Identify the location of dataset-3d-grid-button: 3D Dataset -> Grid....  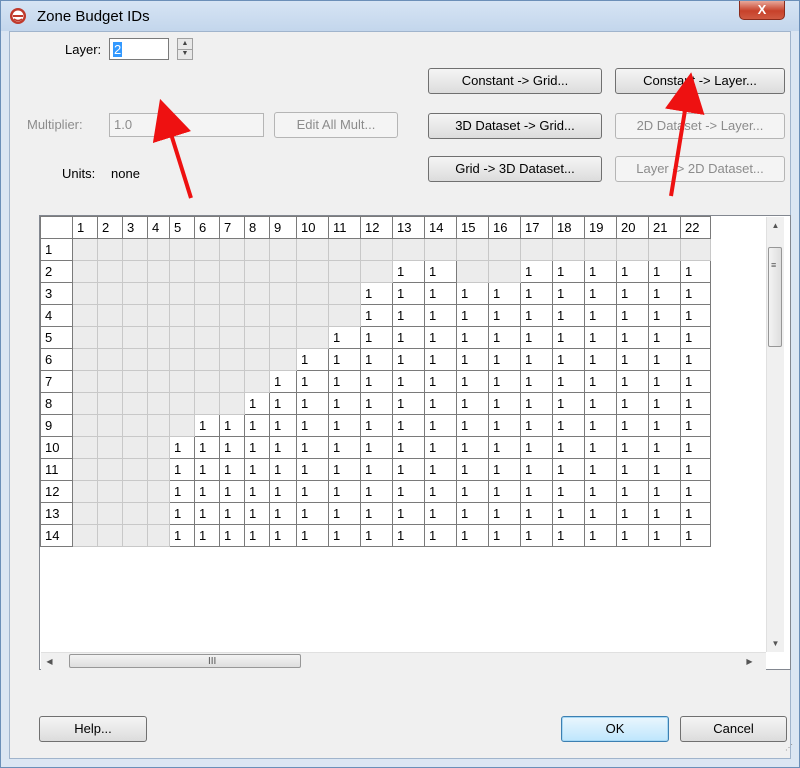
(515, 126).